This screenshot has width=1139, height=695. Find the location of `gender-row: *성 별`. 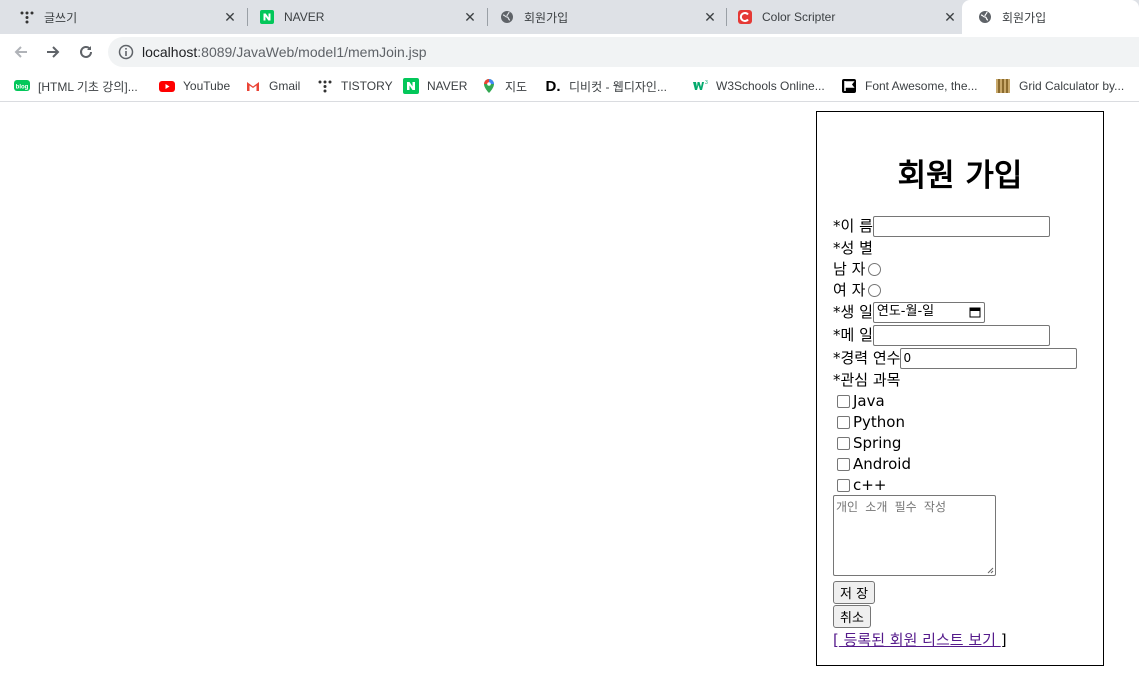

gender-row: *성 별 is located at coordinates (853, 248).